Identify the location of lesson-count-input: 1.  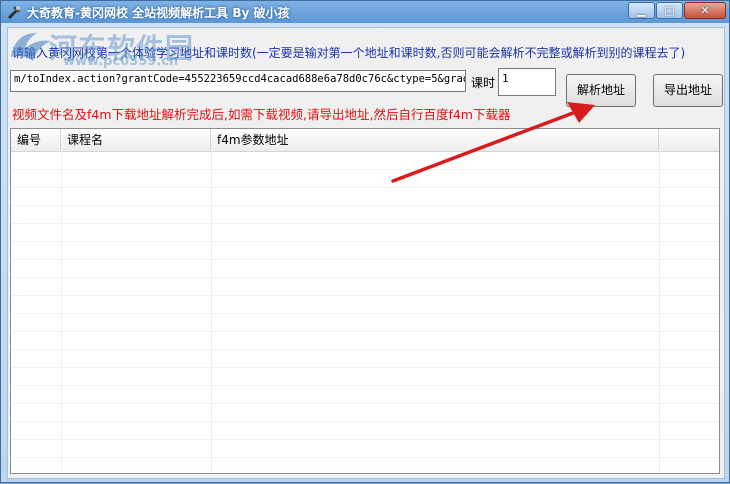
(527, 82).